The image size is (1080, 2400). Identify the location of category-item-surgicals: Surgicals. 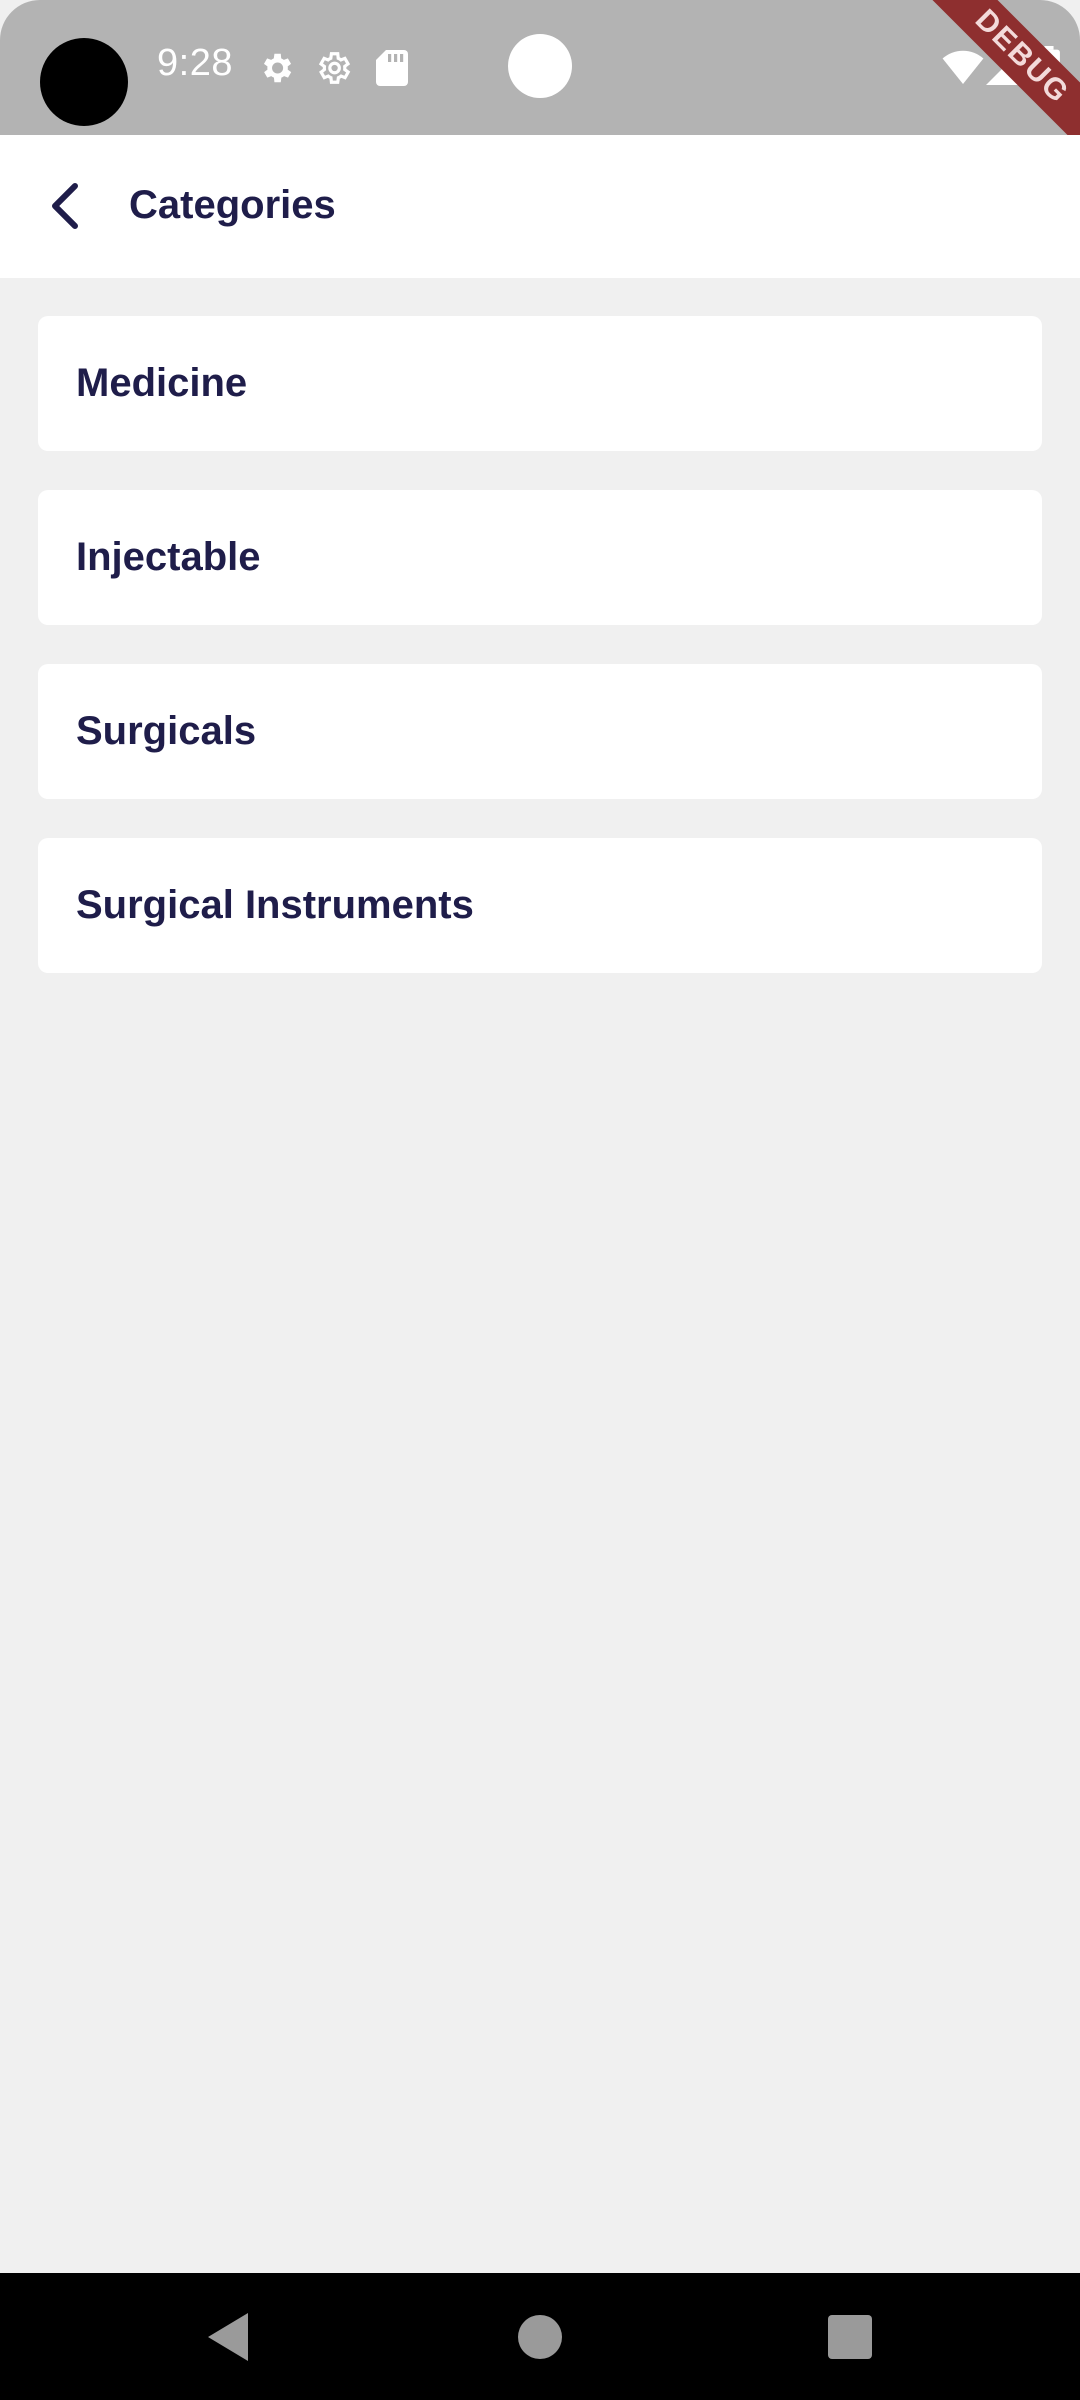
(540, 731).